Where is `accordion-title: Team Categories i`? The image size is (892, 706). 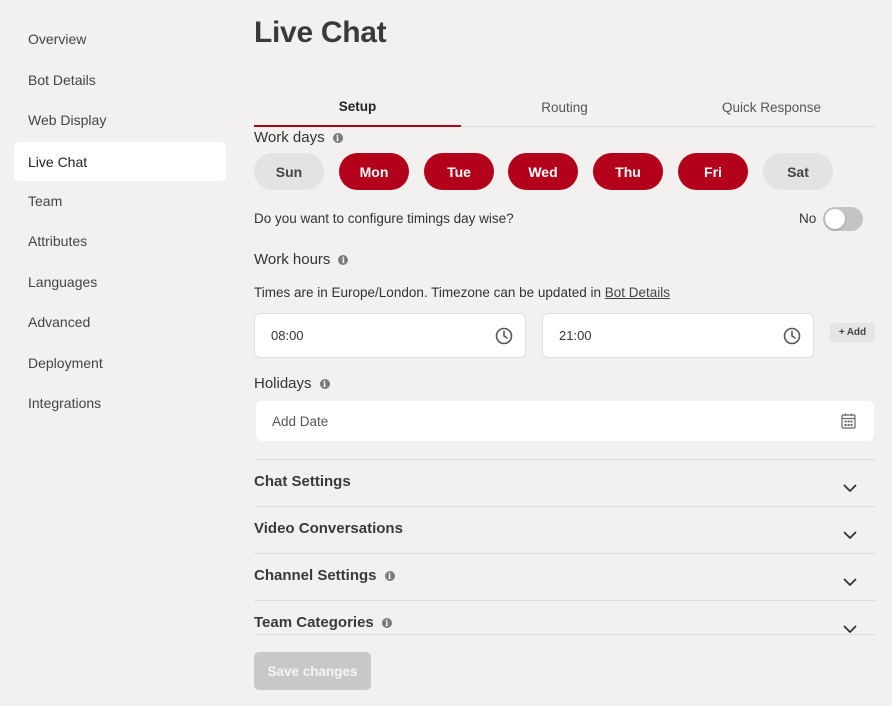 accordion-title: Team Categories i is located at coordinates (323, 622).